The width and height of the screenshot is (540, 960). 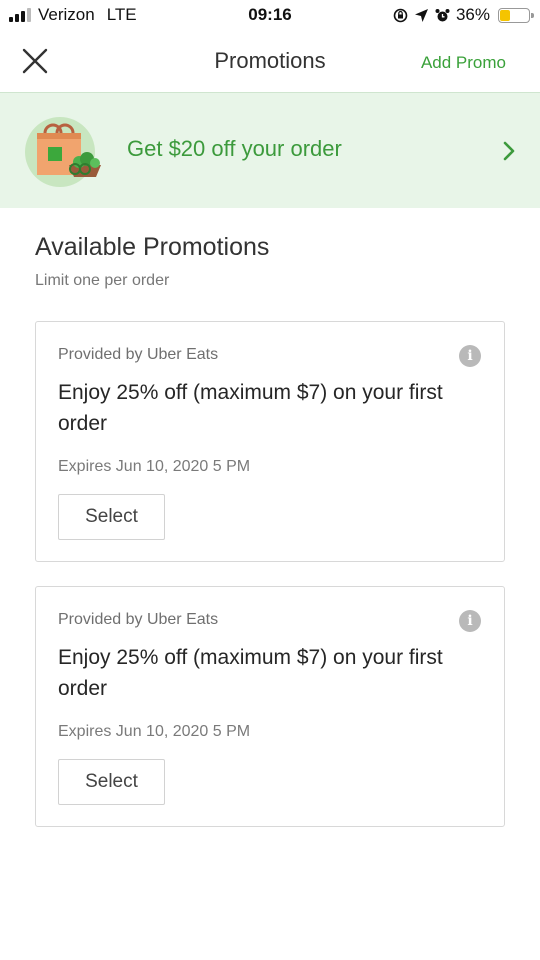 I want to click on banner-text: Get $20 off your order, so click(x=234, y=148).